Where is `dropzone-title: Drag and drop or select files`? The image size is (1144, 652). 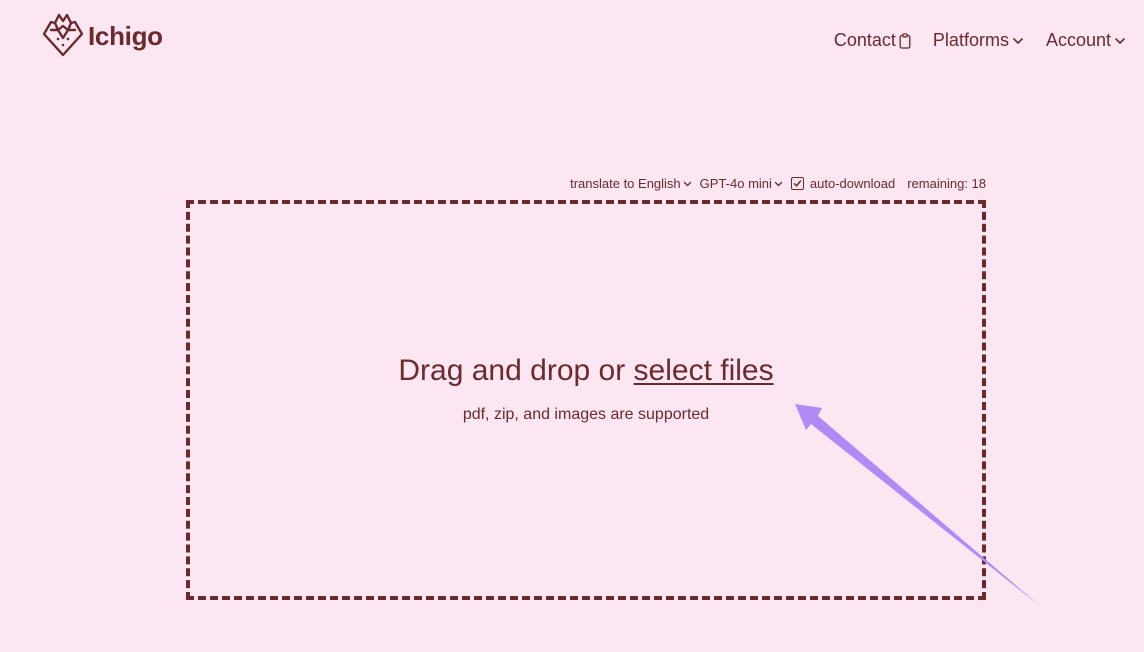 dropzone-title: Drag and drop or select files is located at coordinates (585, 371).